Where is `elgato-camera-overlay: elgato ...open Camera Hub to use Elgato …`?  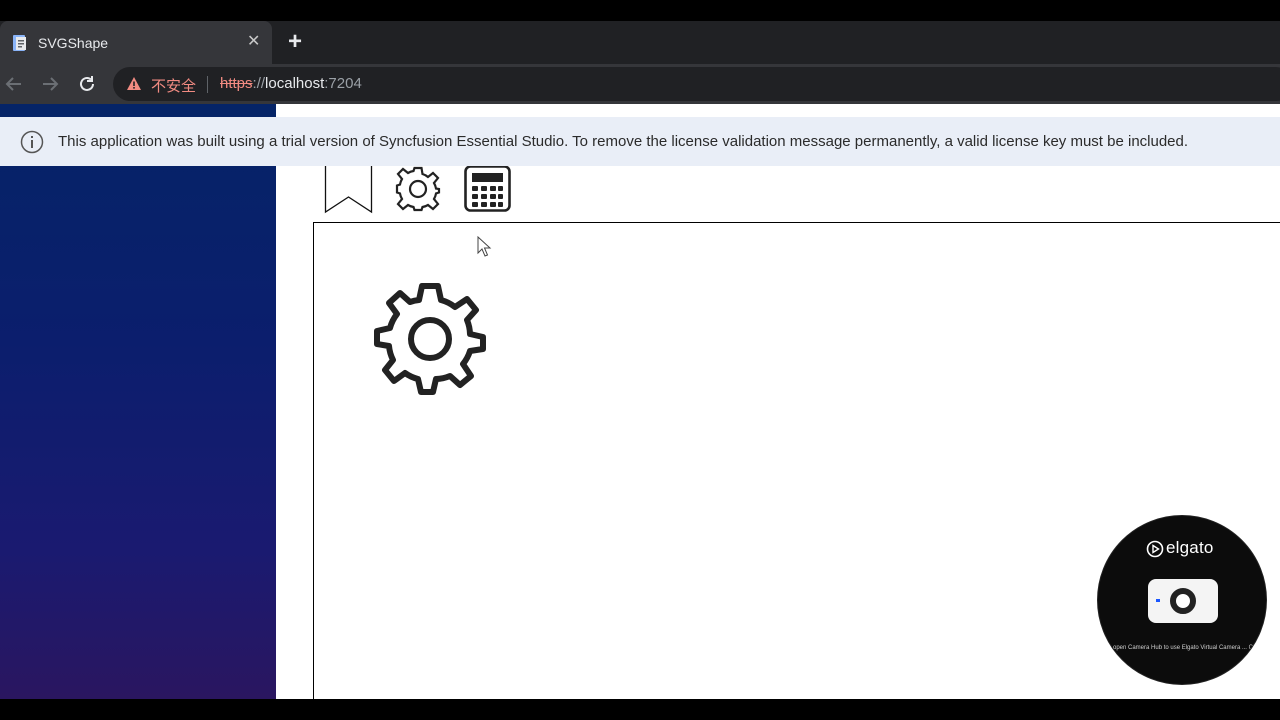 elgato-camera-overlay: elgato ...open Camera Hub to use Elgato … is located at coordinates (1182, 600).